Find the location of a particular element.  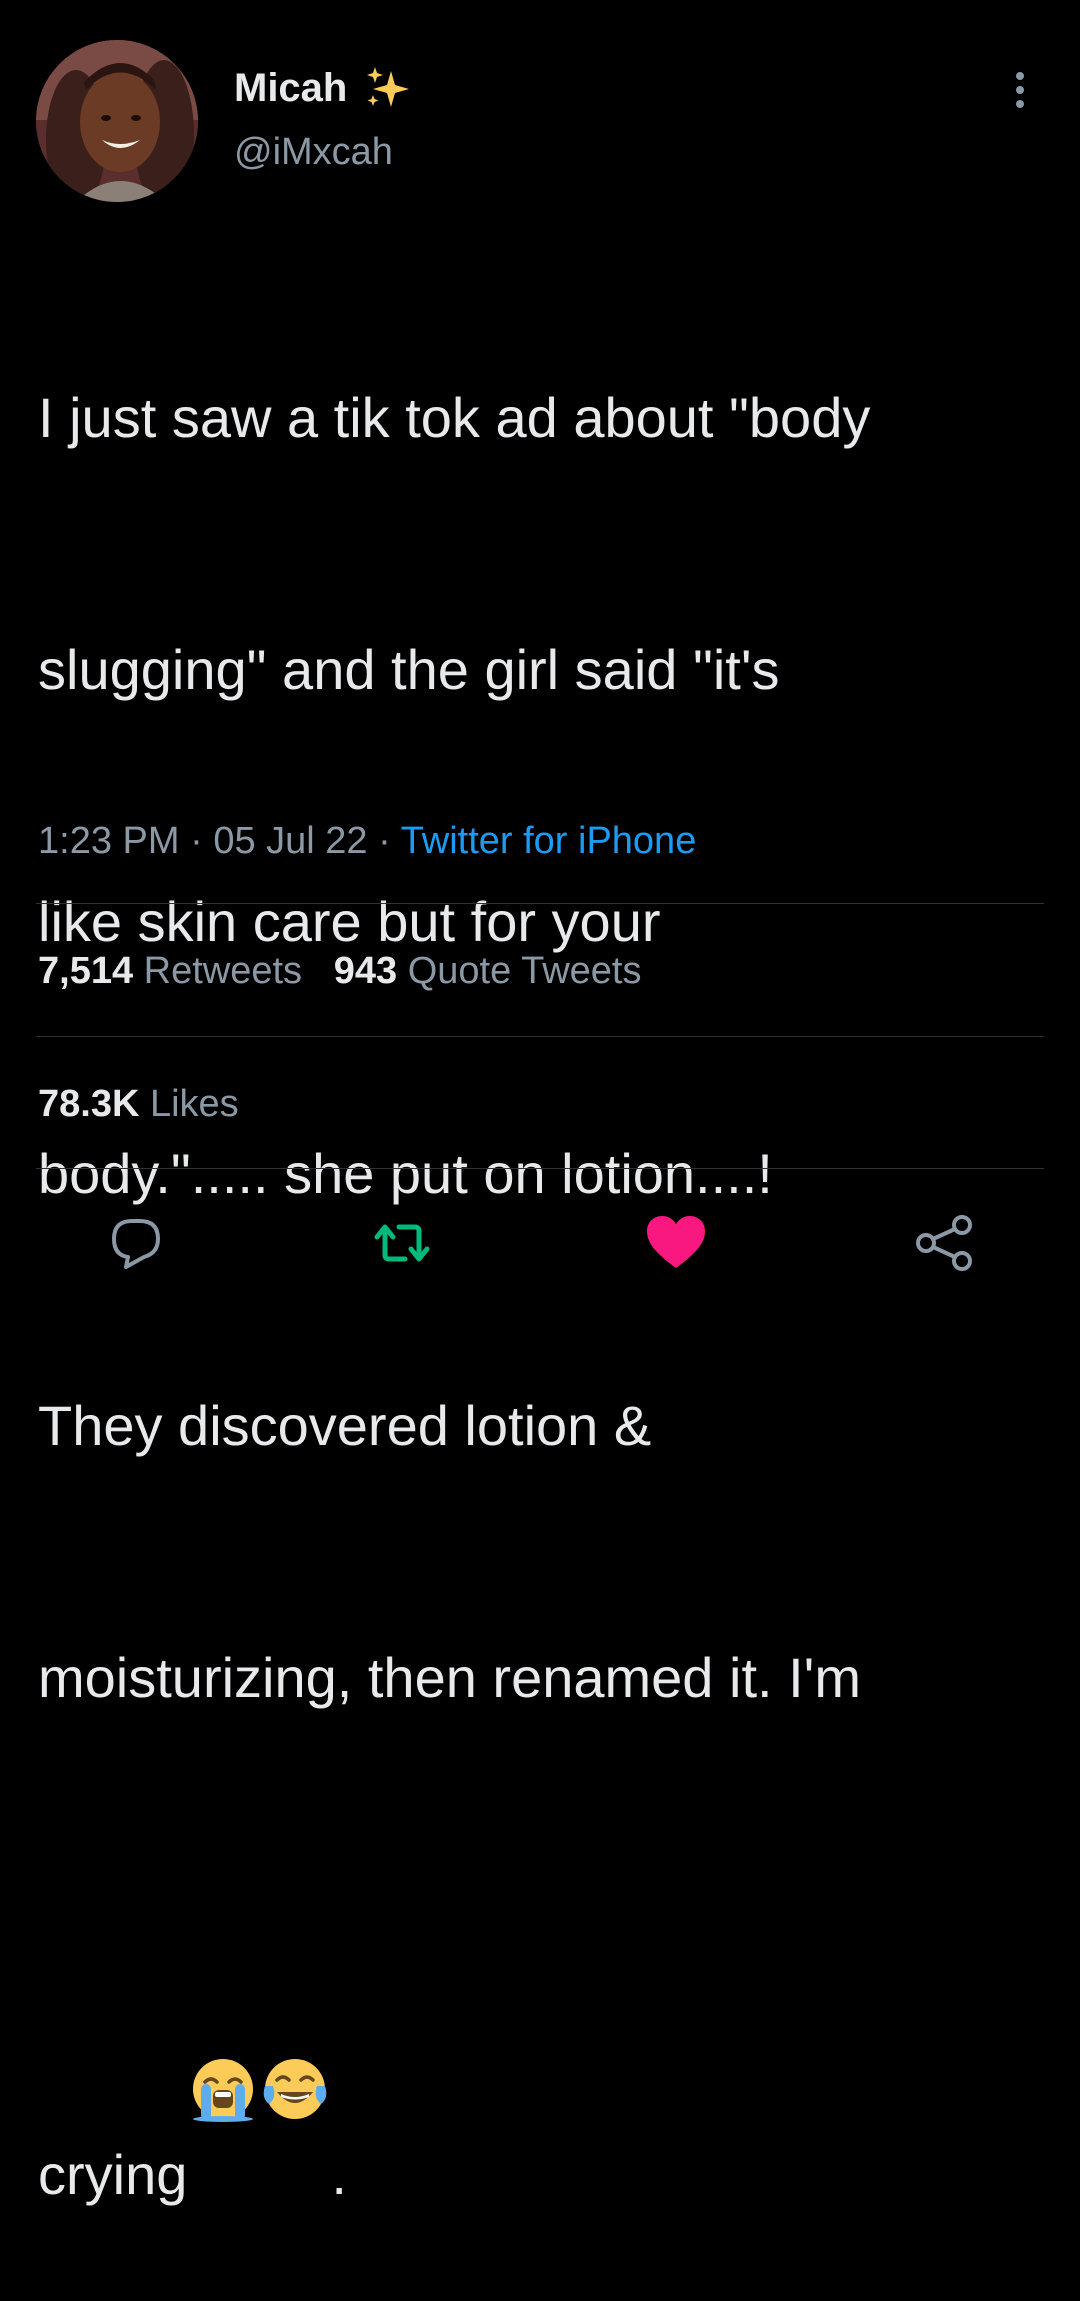

tweet-line: They discovered lotion & is located at coordinates (345, 1425).